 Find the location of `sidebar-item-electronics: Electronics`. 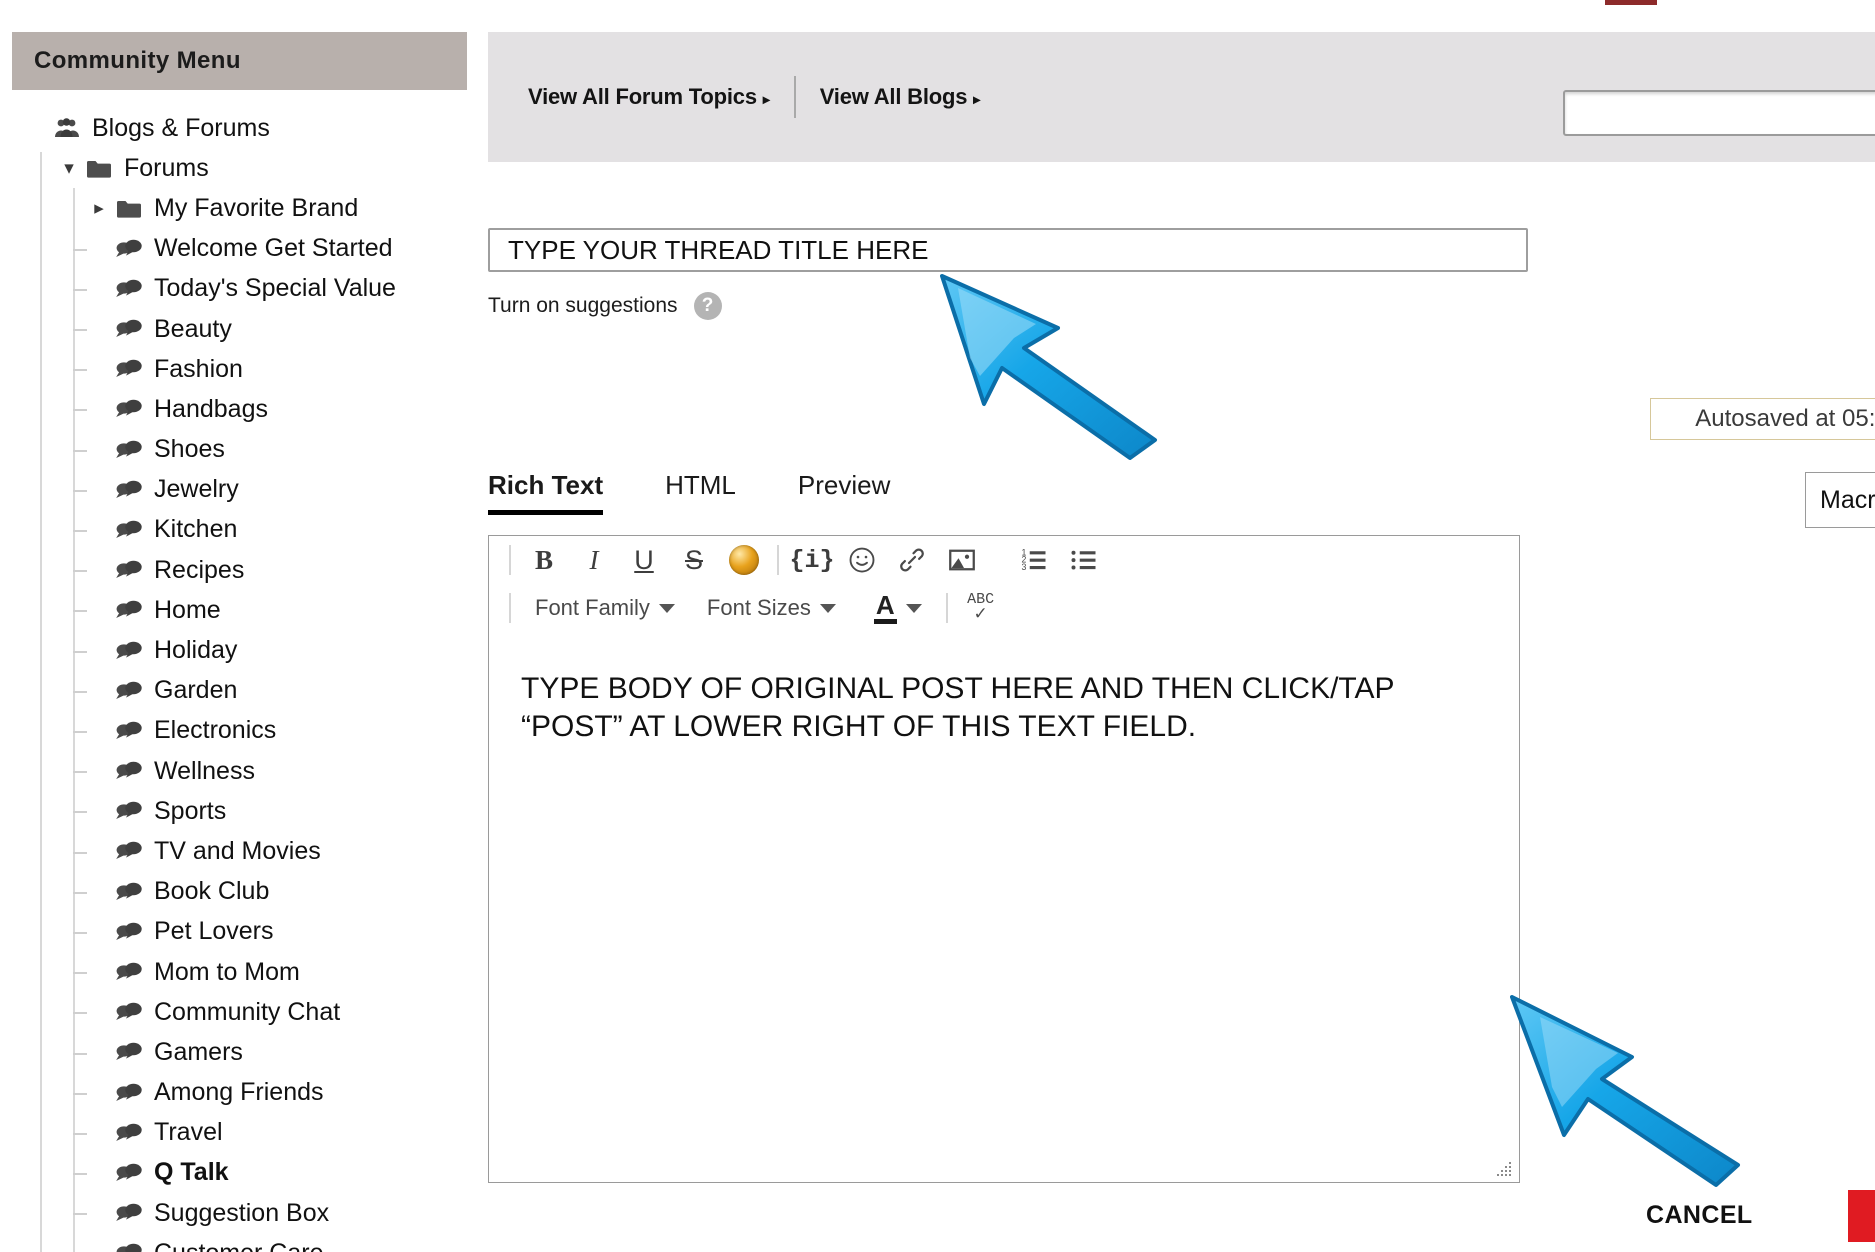

sidebar-item-electronics: Electronics is located at coordinates (235, 731).